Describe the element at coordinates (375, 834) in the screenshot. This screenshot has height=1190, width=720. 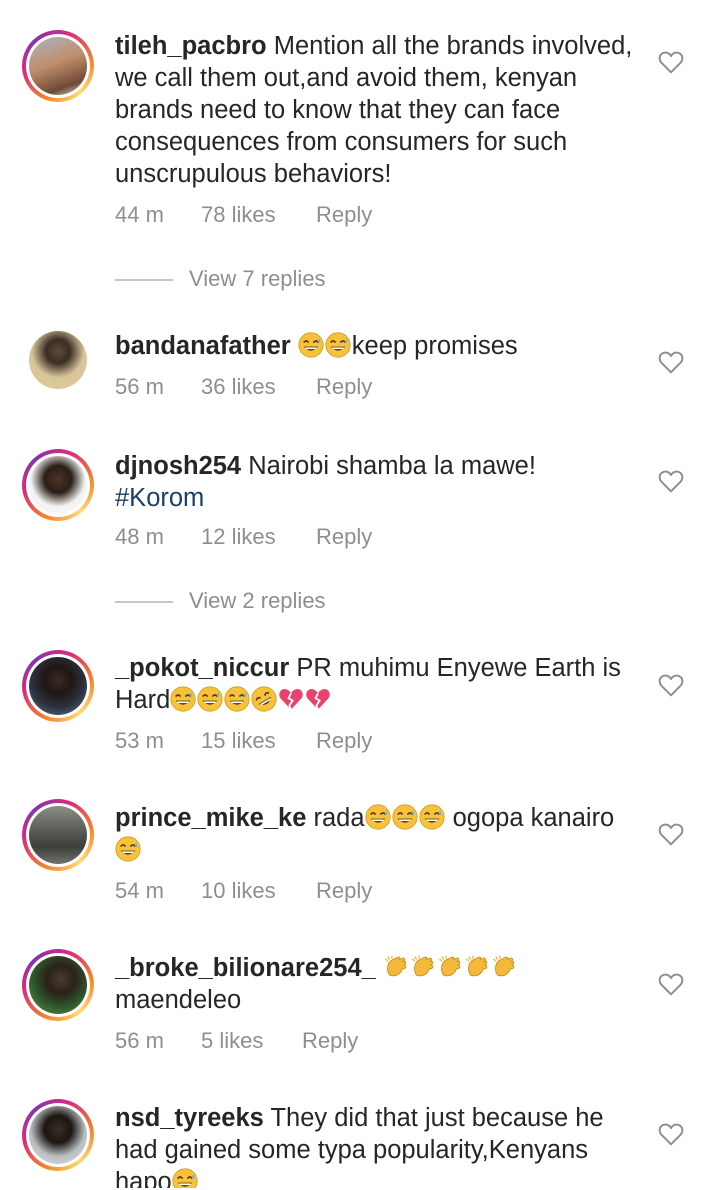
I see `comment-text: prince_mike_ke rada ogopa kanairo` at that location.